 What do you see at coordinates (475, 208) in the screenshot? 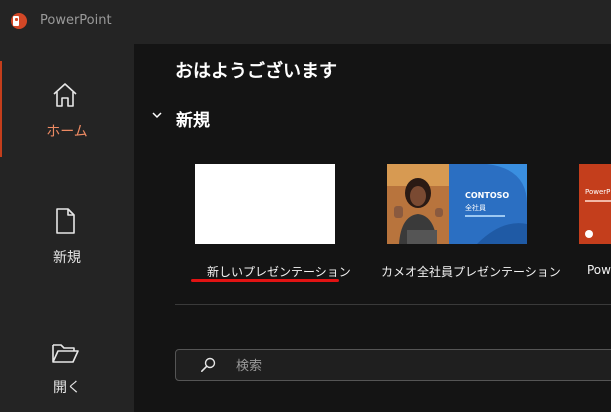
I see `thumbnail-subtitle: 全社員` at bounding box center [475, 208].